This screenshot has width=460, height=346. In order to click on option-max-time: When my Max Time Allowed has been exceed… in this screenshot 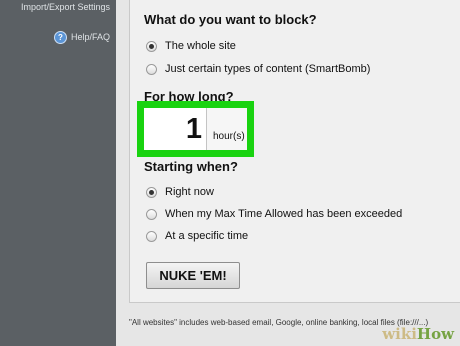, I will do `click(274, 214)`.